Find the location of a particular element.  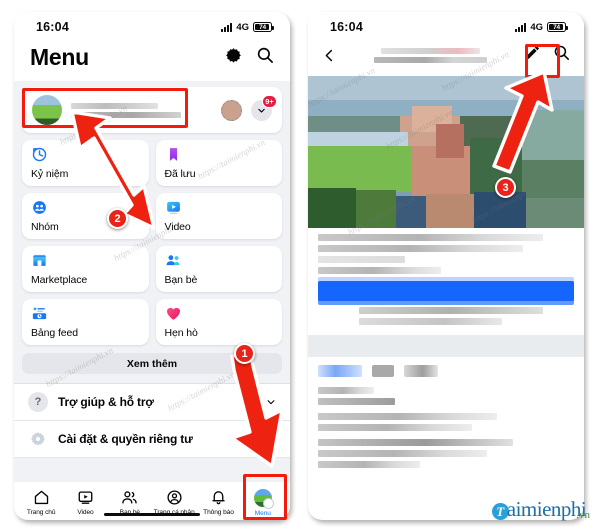

profile-title-redacted is located at coordinates (430, 55).